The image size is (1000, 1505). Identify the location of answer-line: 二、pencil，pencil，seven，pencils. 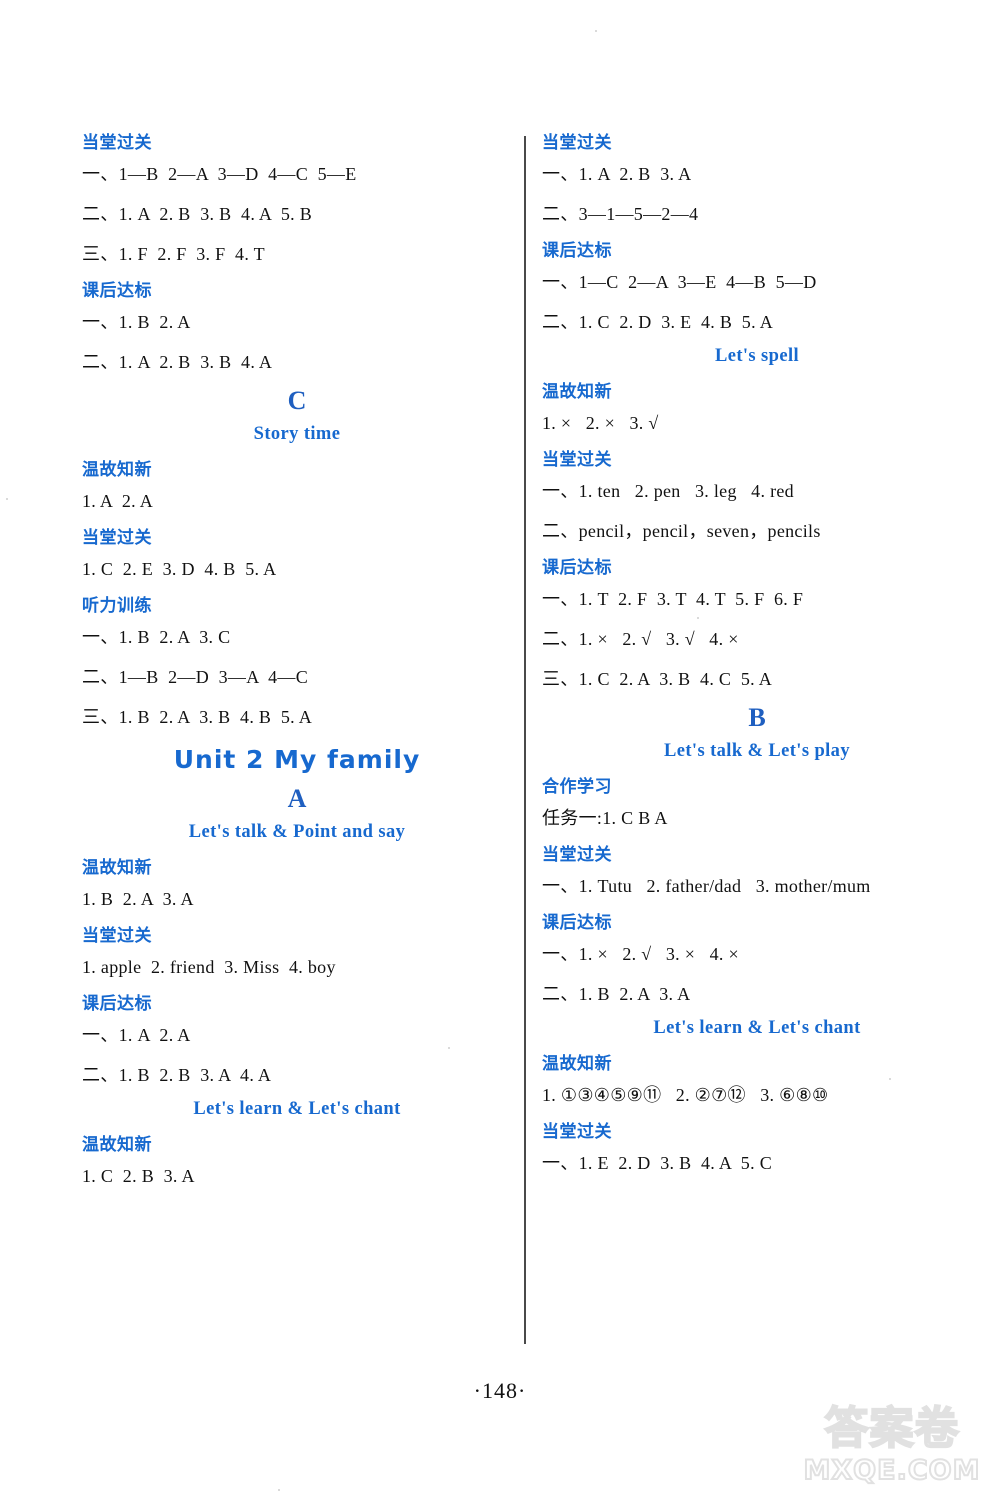
(681, 531).